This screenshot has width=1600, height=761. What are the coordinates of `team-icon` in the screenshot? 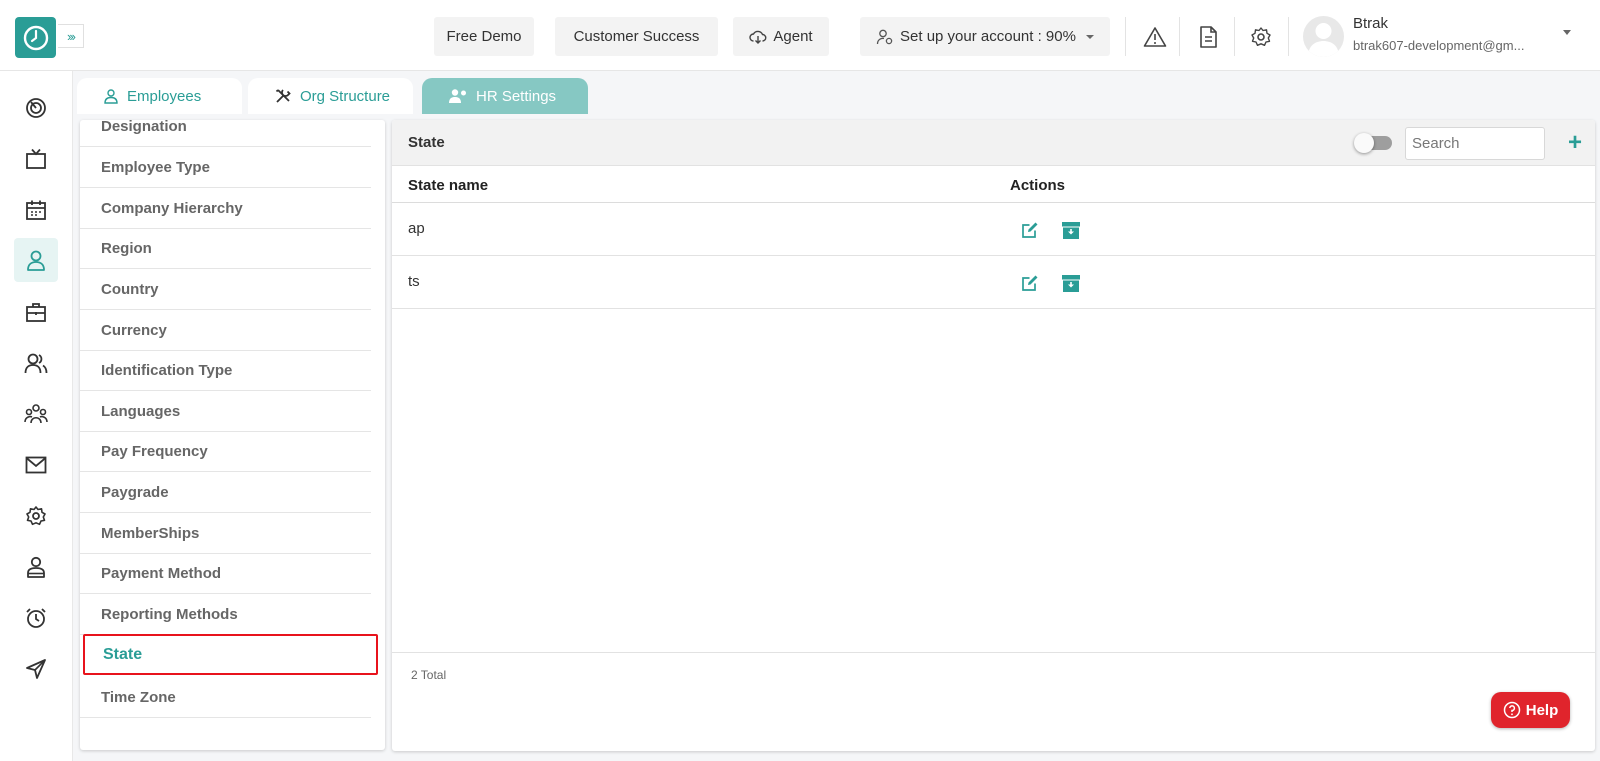 It's located at (36, 414).